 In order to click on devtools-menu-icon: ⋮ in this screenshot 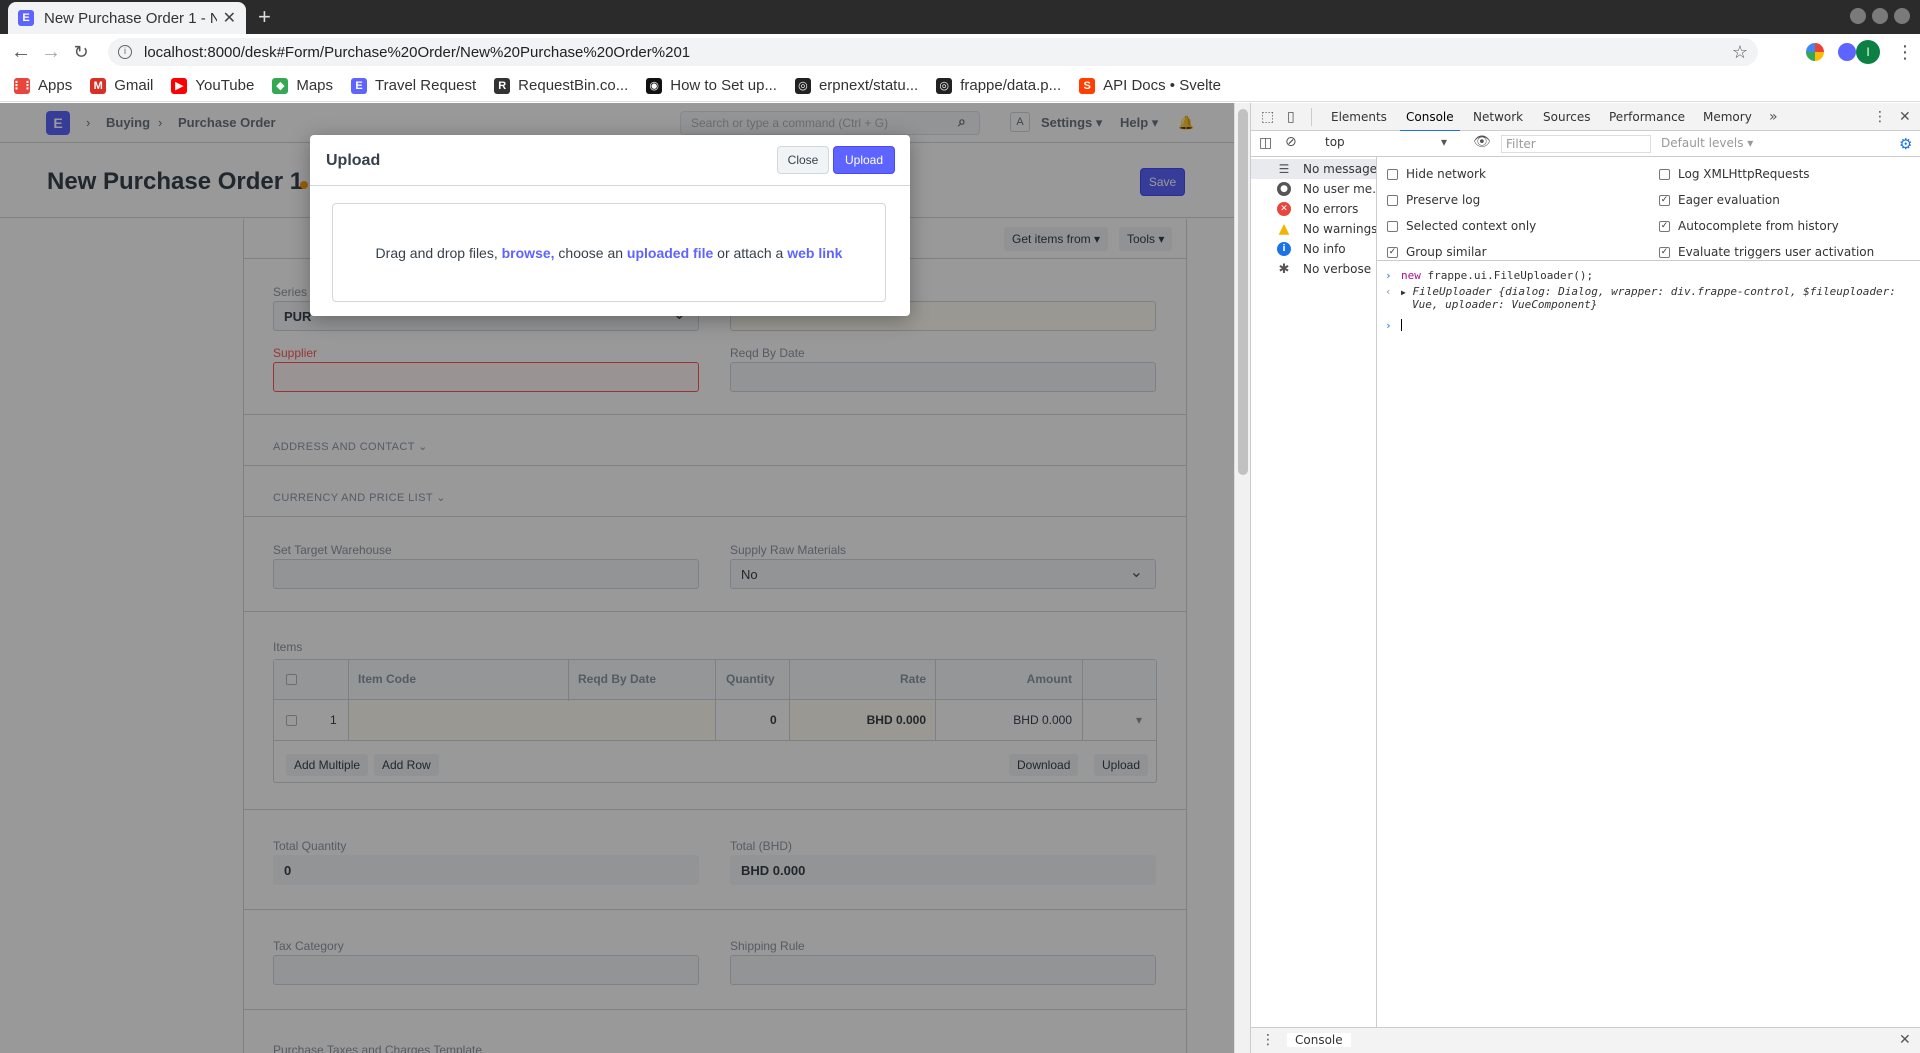, I will do `click(1880, 117)`.